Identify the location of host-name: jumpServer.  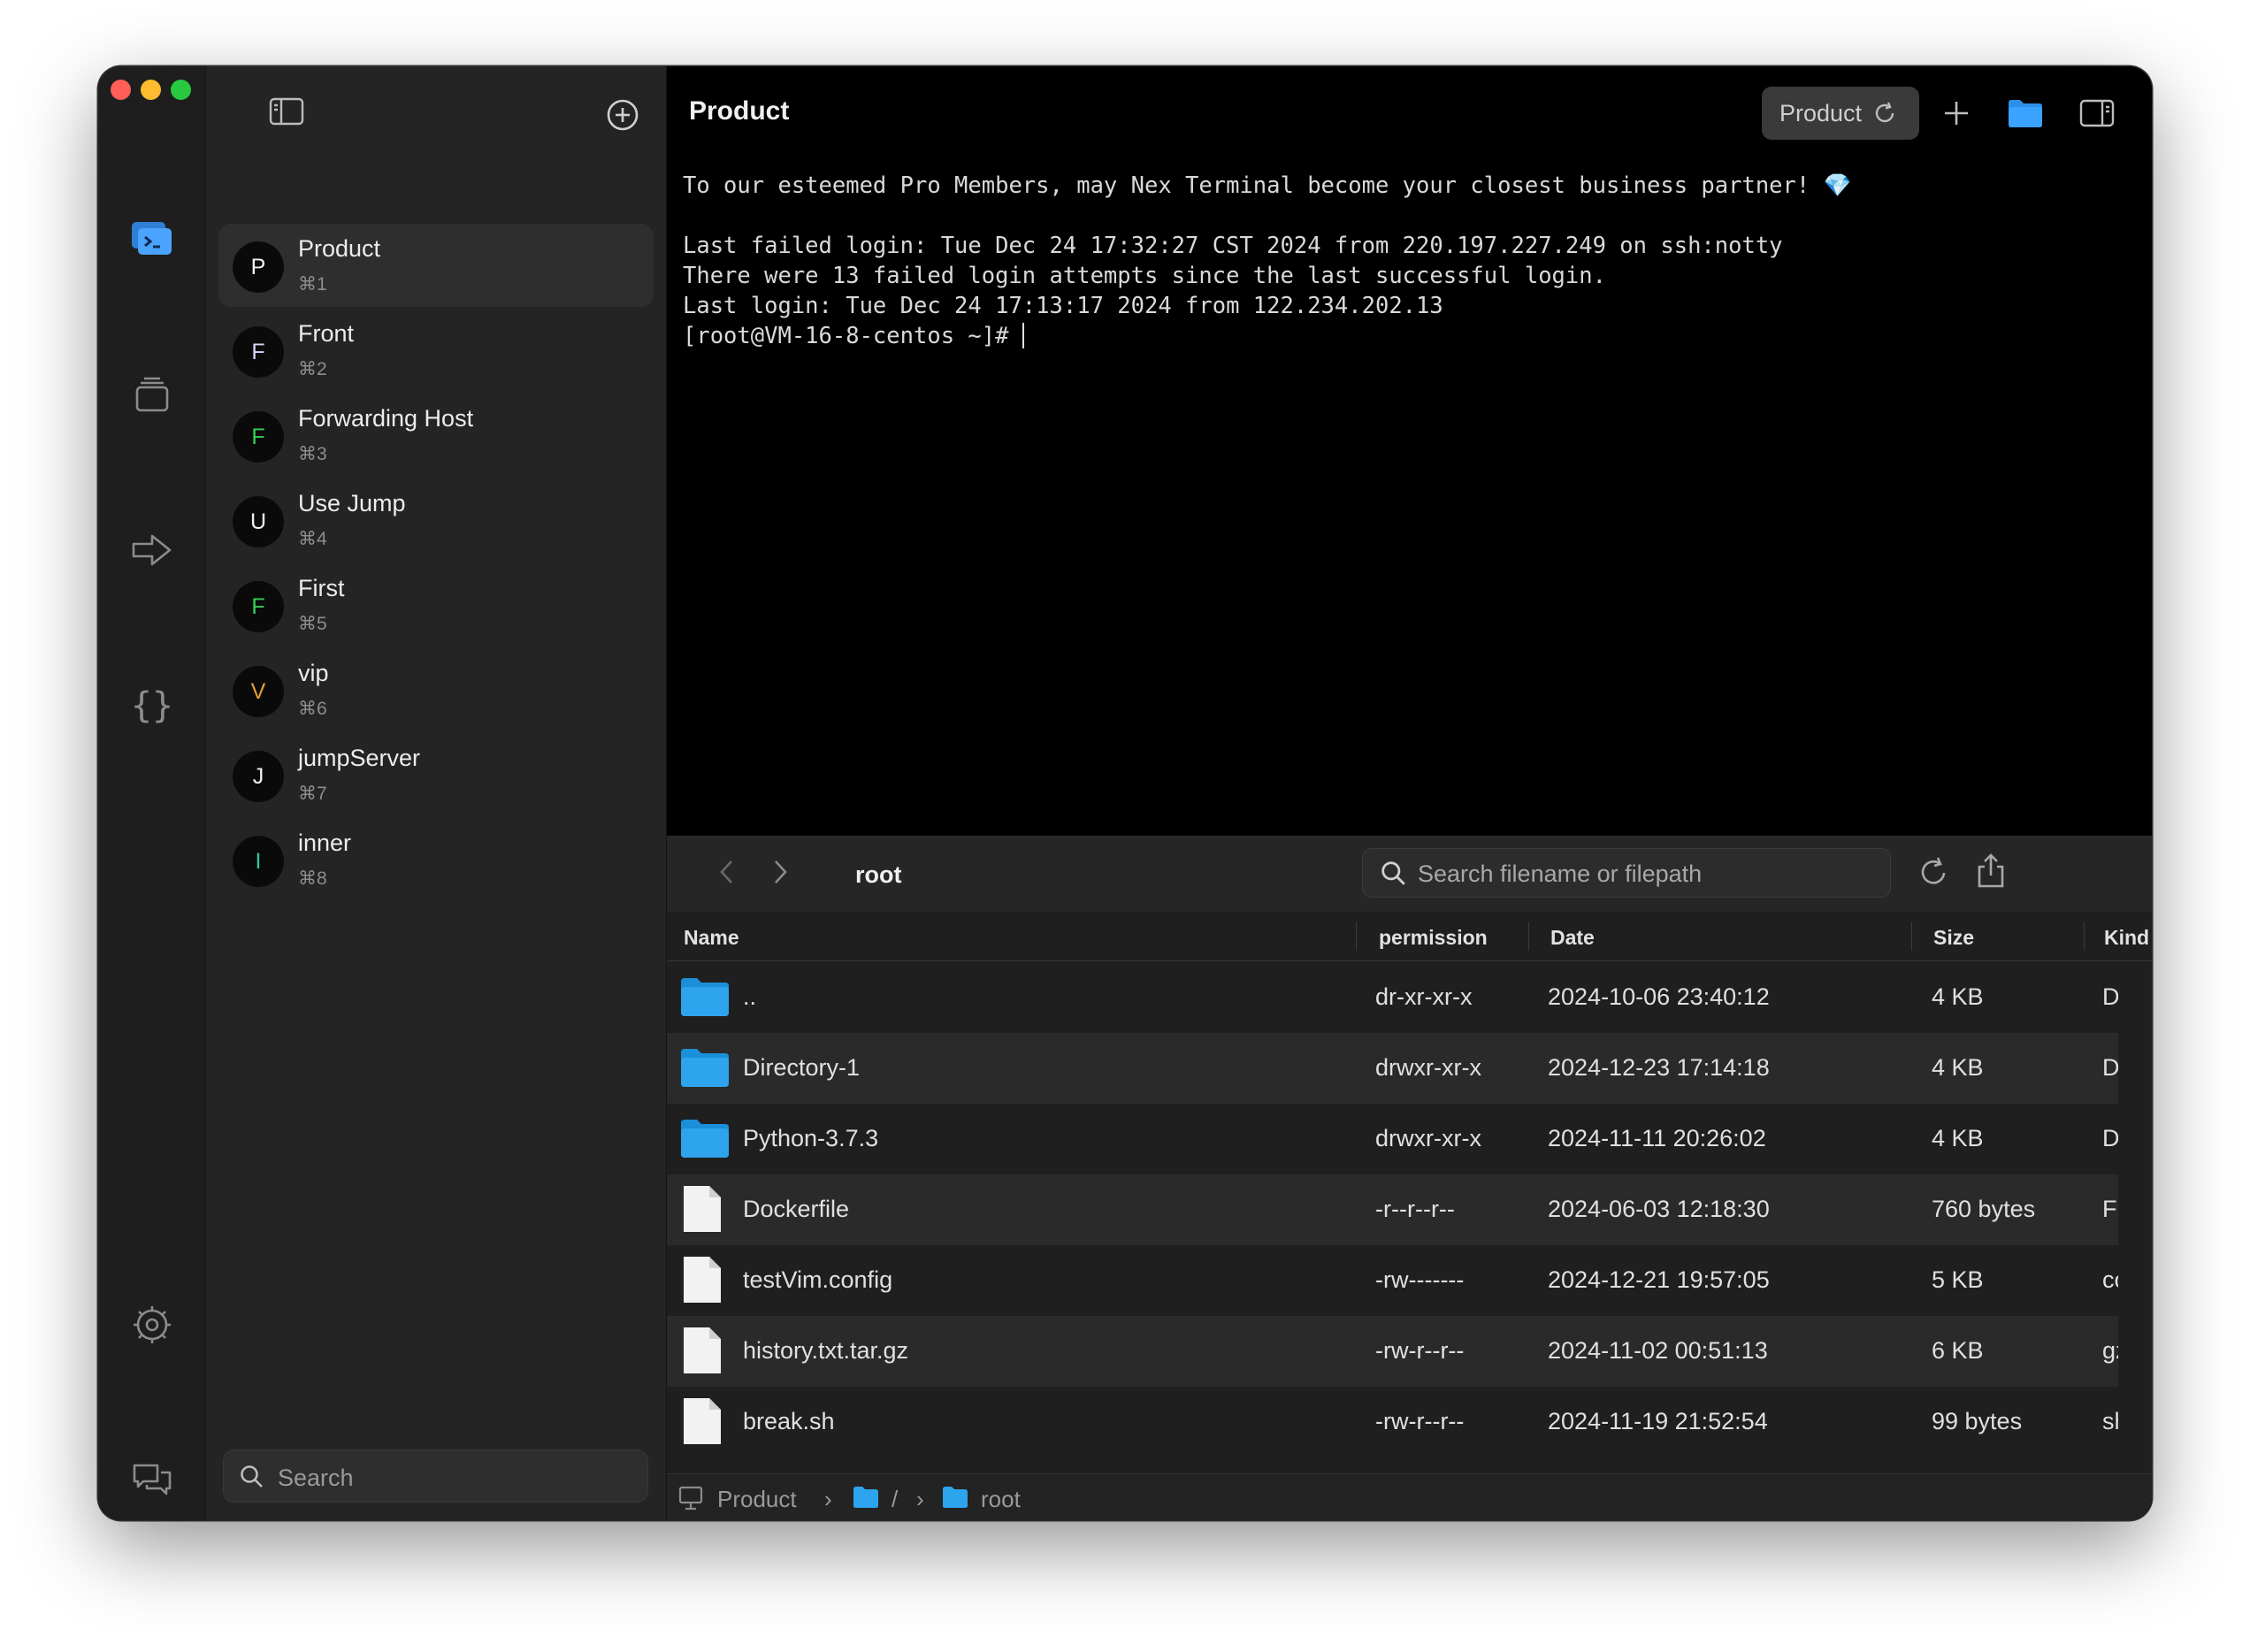
(359, 758).